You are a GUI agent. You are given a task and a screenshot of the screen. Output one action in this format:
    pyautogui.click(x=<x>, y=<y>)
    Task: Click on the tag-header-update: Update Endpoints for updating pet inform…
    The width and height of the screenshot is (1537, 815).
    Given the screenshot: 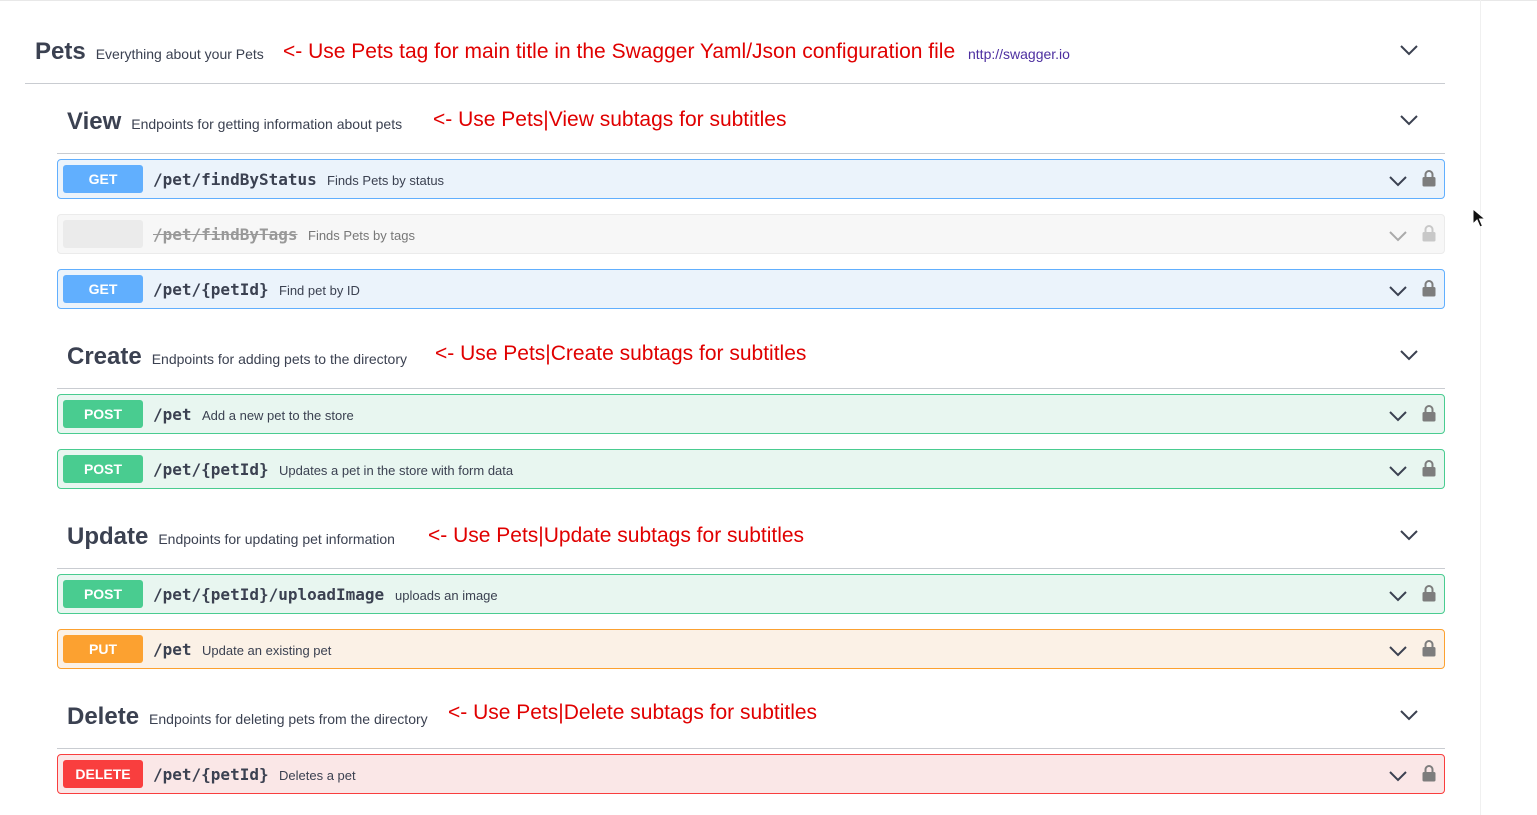 What is the action you would take?
    pyautogui.click(x=231, y=537)
    